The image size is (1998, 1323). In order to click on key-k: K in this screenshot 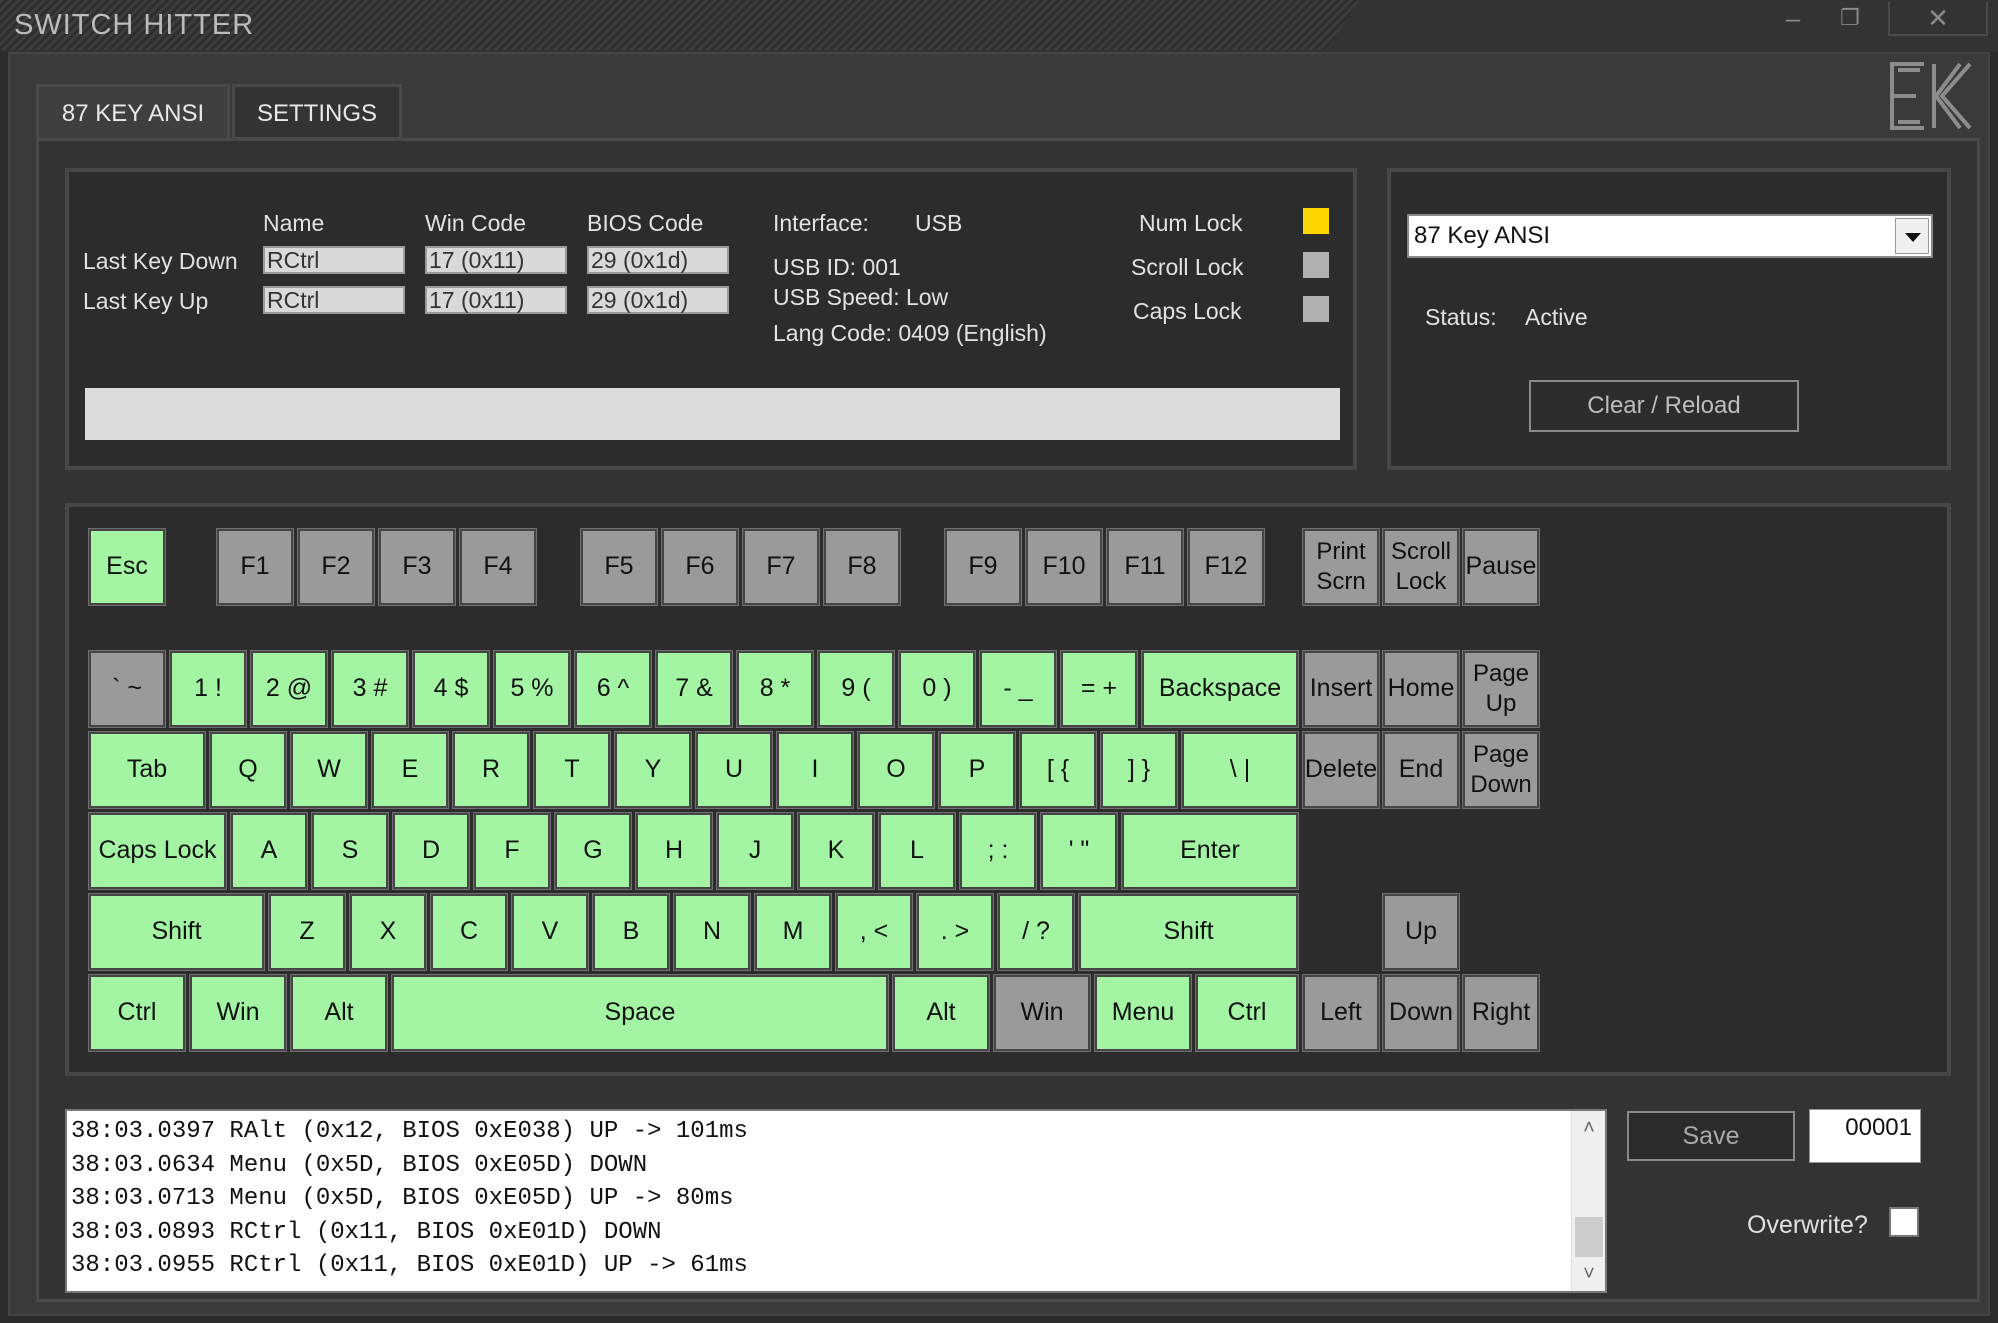, I will do `click(836, 851)`.